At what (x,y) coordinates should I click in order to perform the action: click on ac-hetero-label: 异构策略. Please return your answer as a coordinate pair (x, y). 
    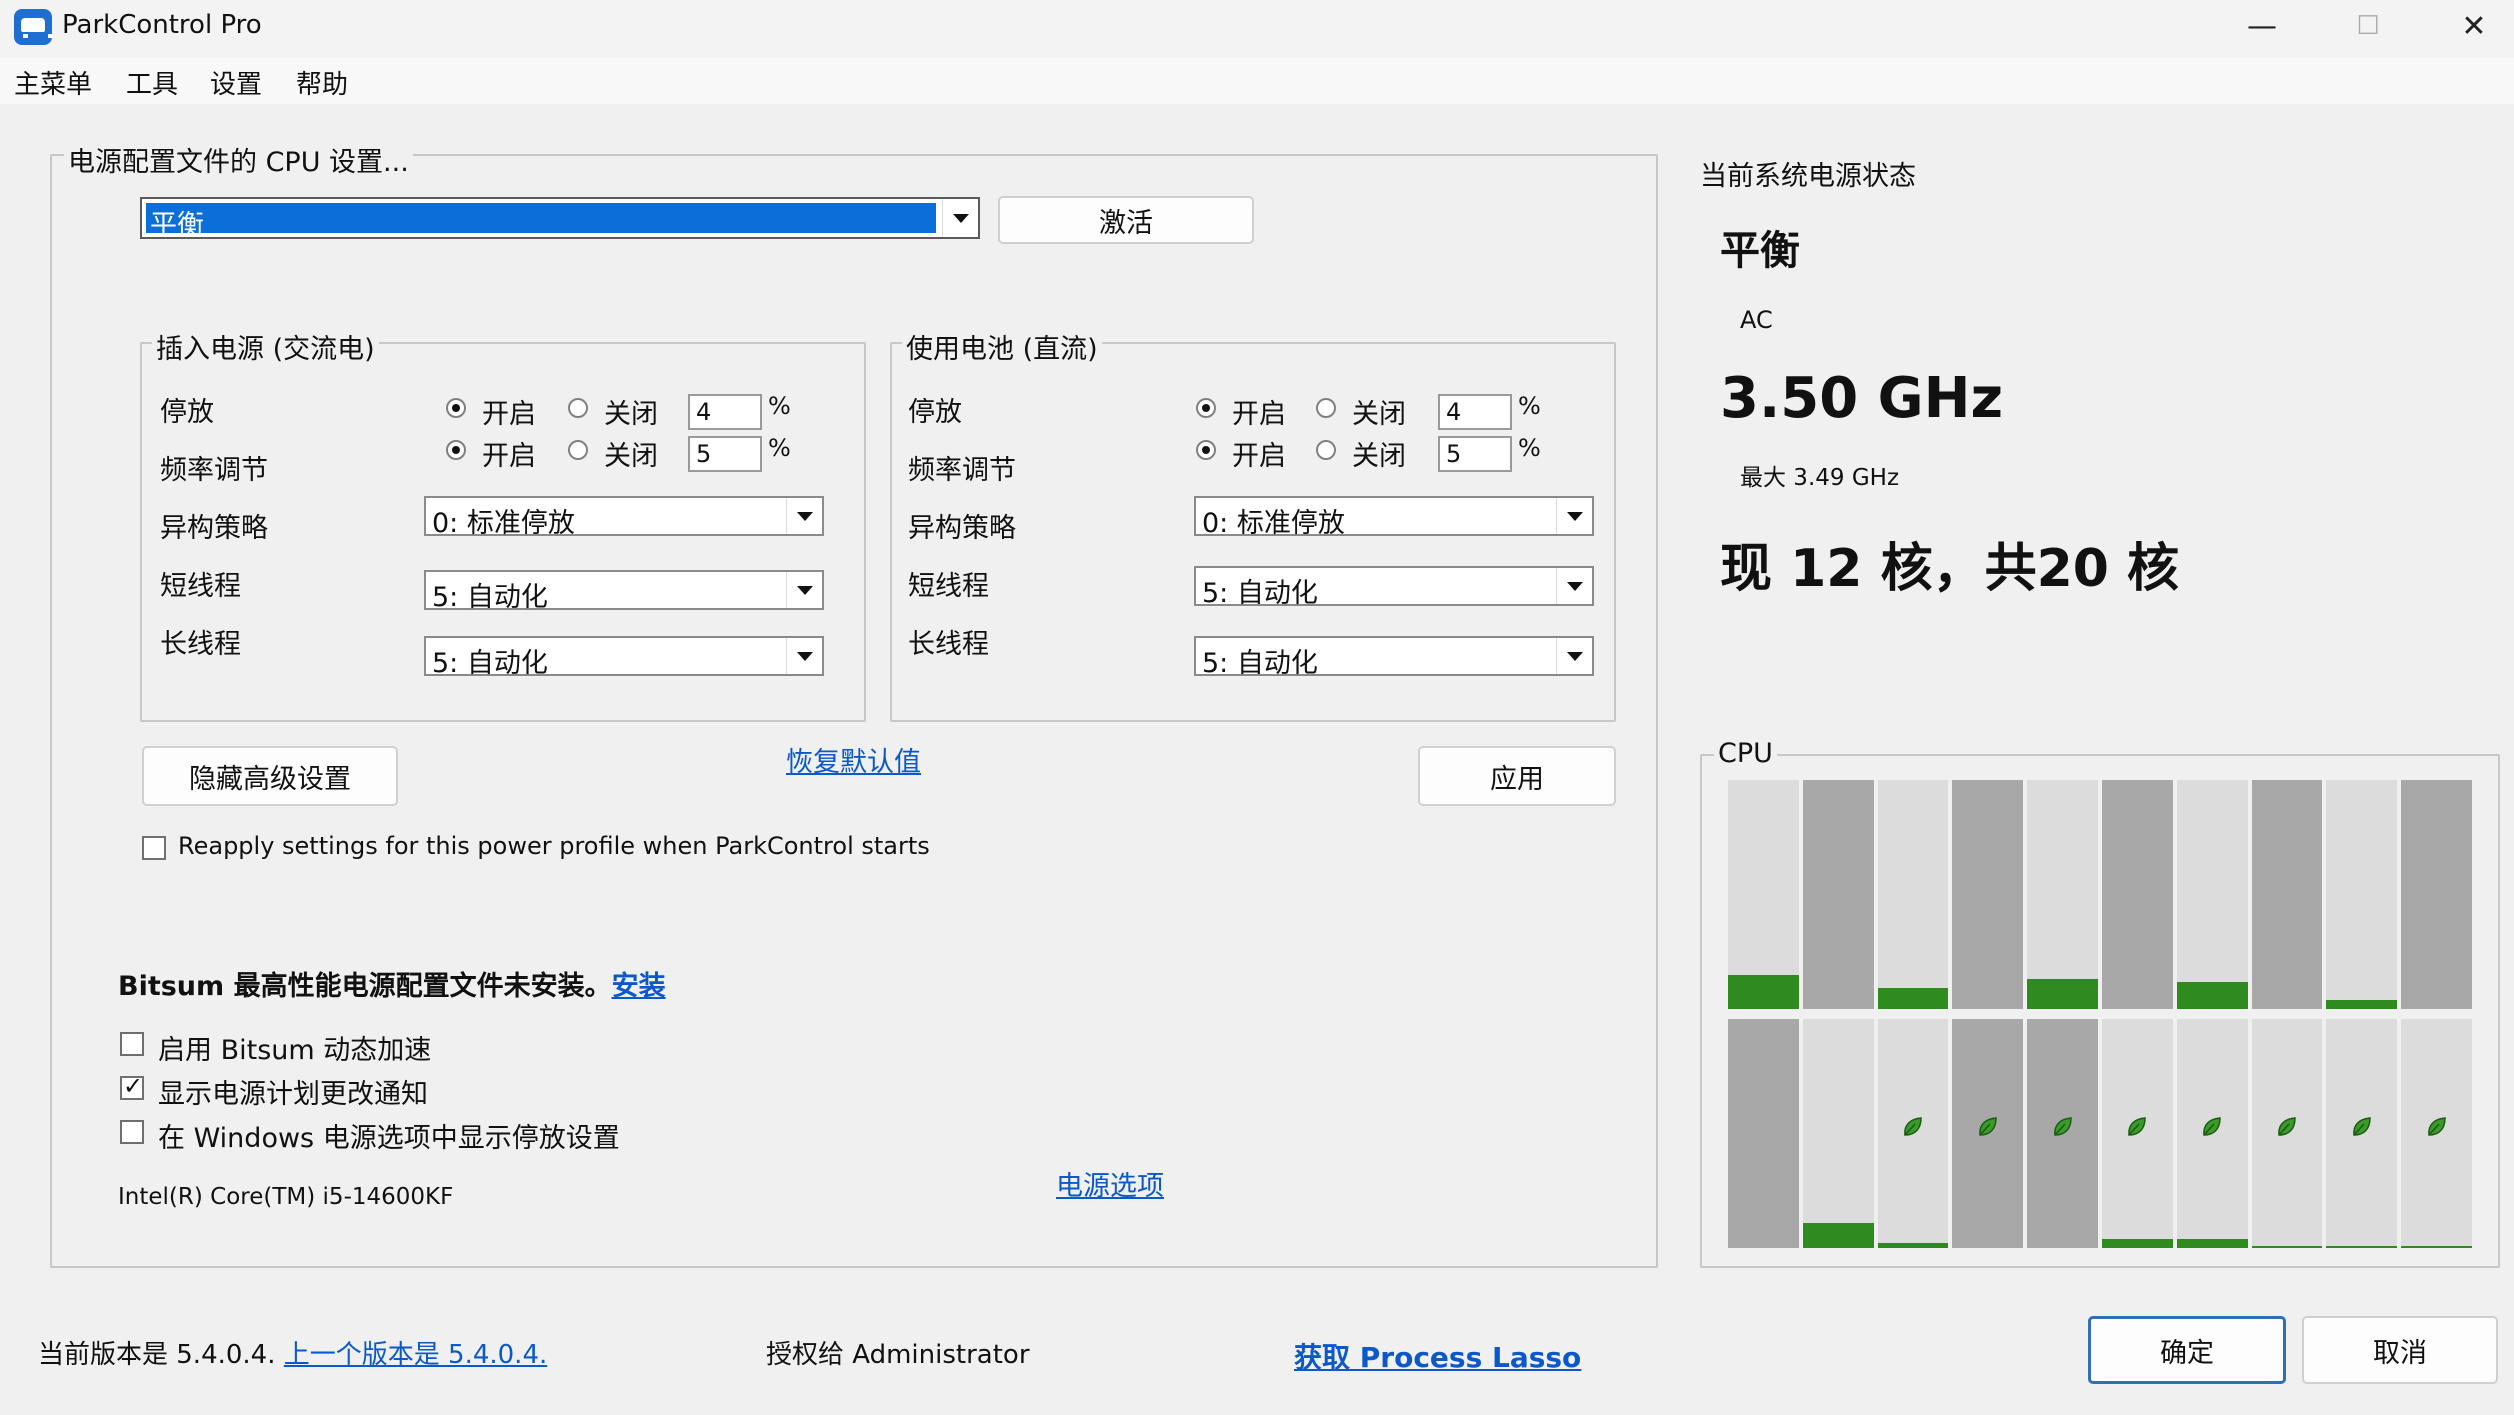
    Looking at the image, I should click on (214, 528).